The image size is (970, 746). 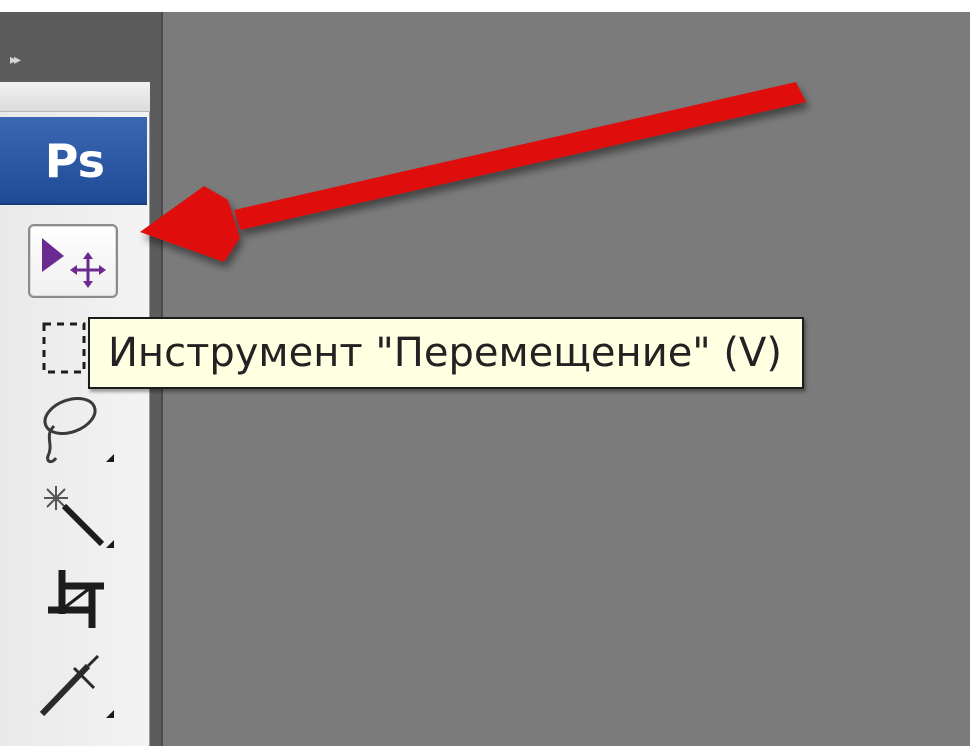 I want to click on move-tool-button, so click(x=73, y=261).